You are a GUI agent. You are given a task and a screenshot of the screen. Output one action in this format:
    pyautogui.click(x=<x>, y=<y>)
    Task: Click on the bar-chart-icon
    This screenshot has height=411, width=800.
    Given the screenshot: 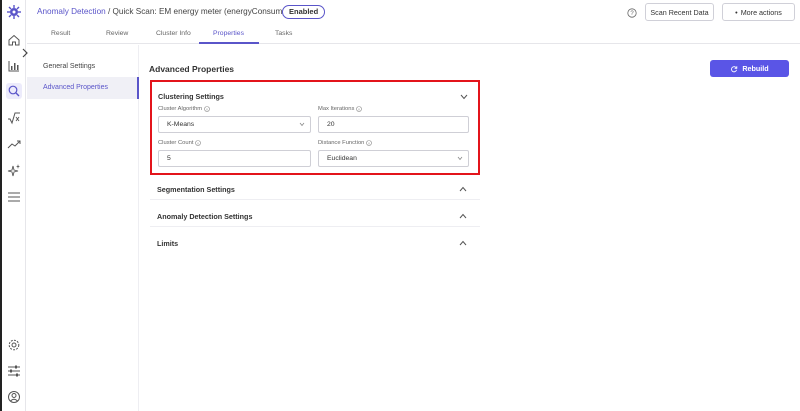 What is the action you would take?
    pyautogui.click(x=14, y=66)
    